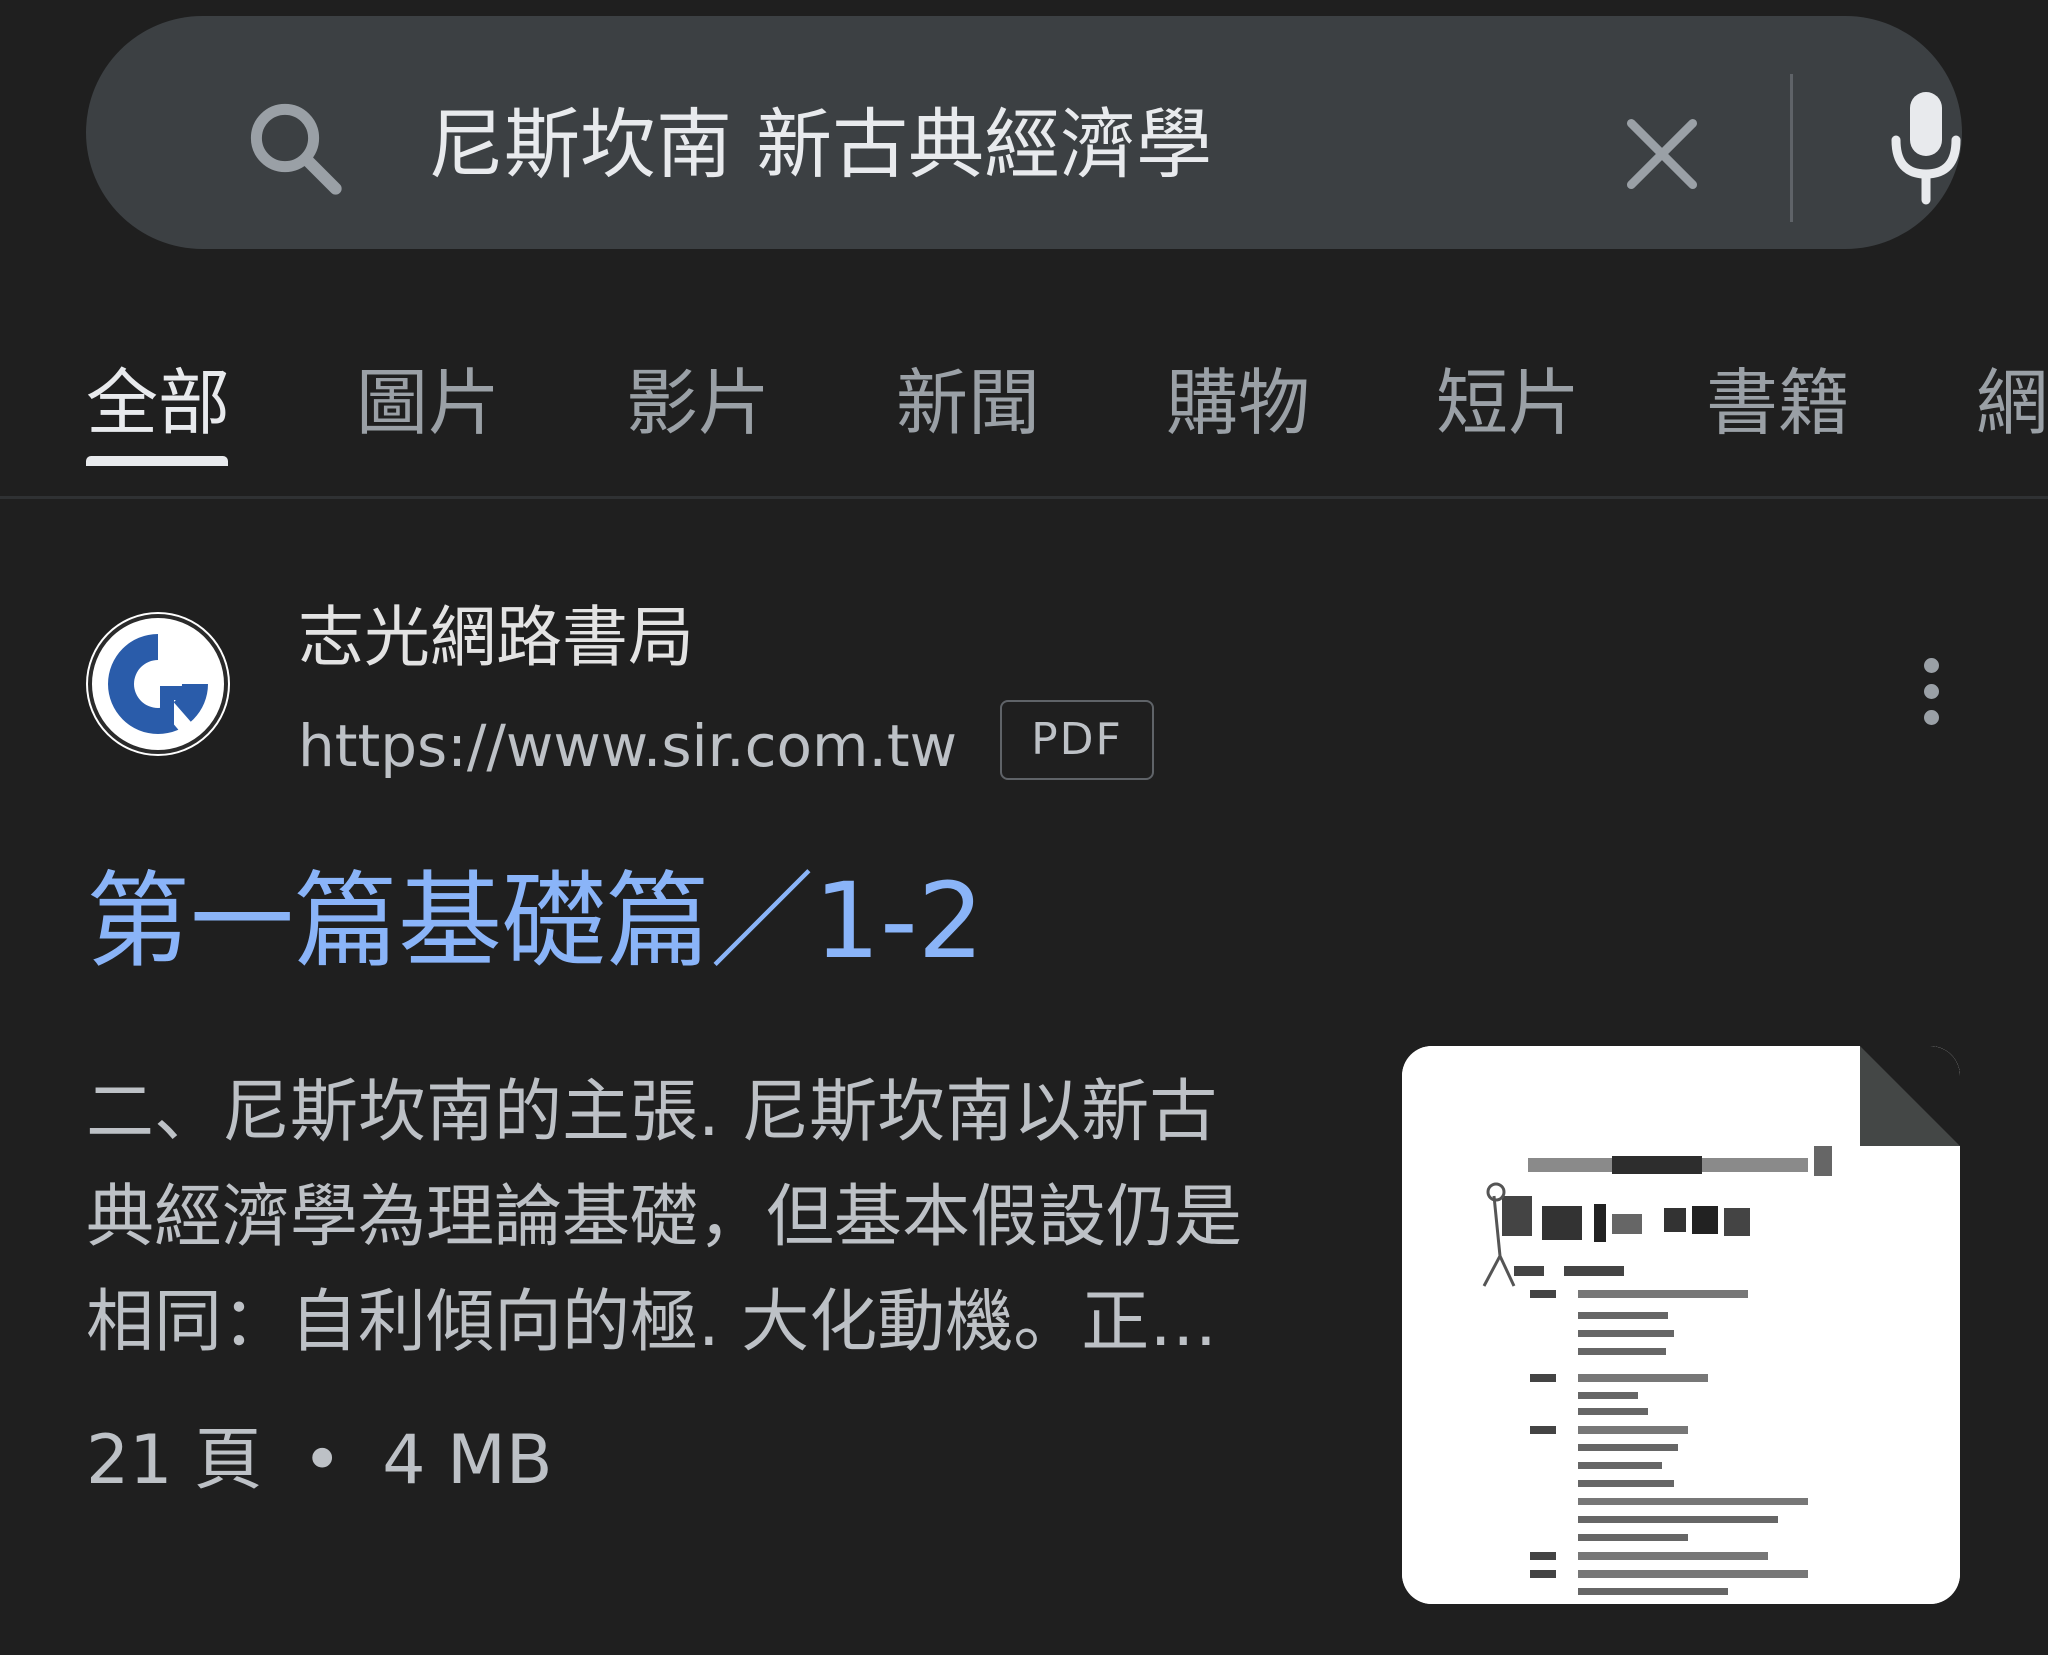 This screenshot has height=1655, width=2048. What do you see at coordinates (1508, 403) in the screenshot?
I see `tab-shorts: 短片` at bounding box center [1508, 403].